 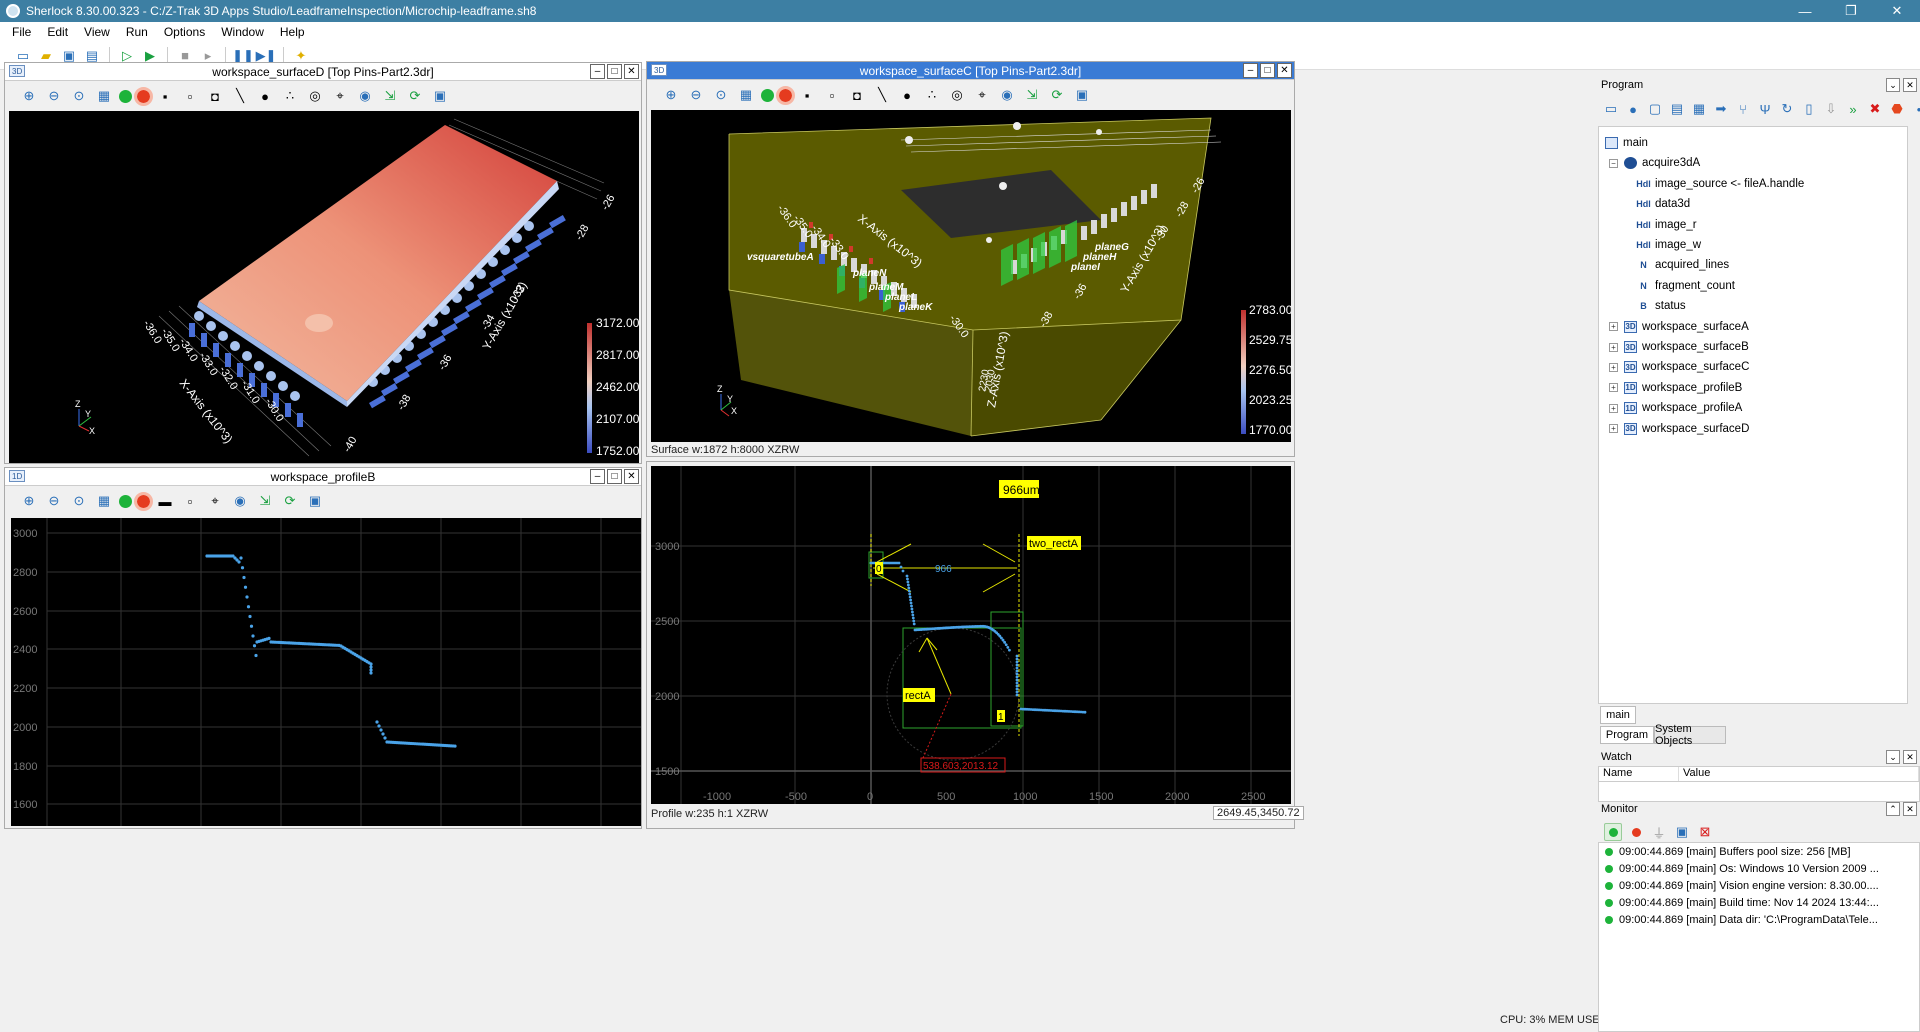 What do you see at coordinates (1611, 109) in the screenshot?
I see `new-icon: ▭` at bounding box center [1611, 109].